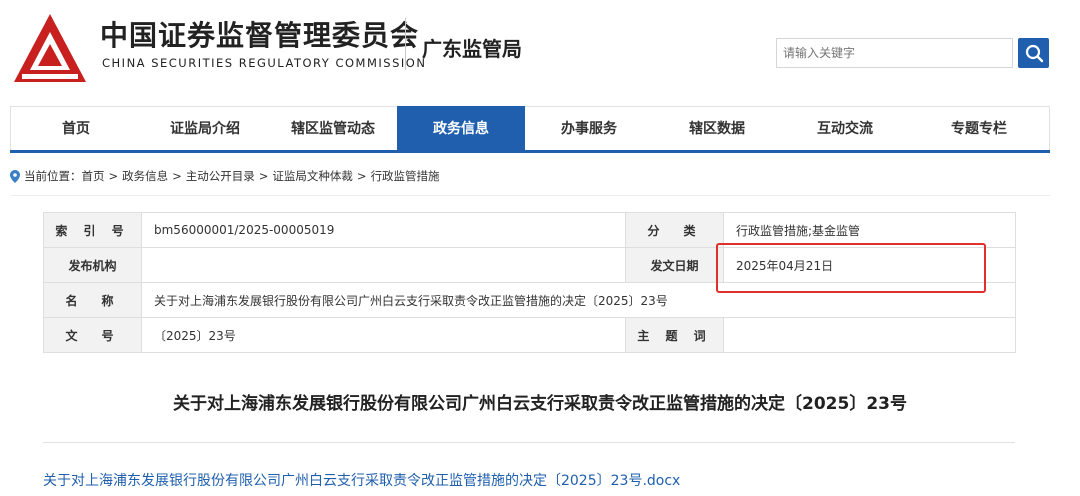 Image resolution: width=1080 pixels, height=496 pixels. Describe the element at coordinates (333, 129) in the screenshot. I see `nav-item-regulatory-news: 辖区监管动态` at that location.